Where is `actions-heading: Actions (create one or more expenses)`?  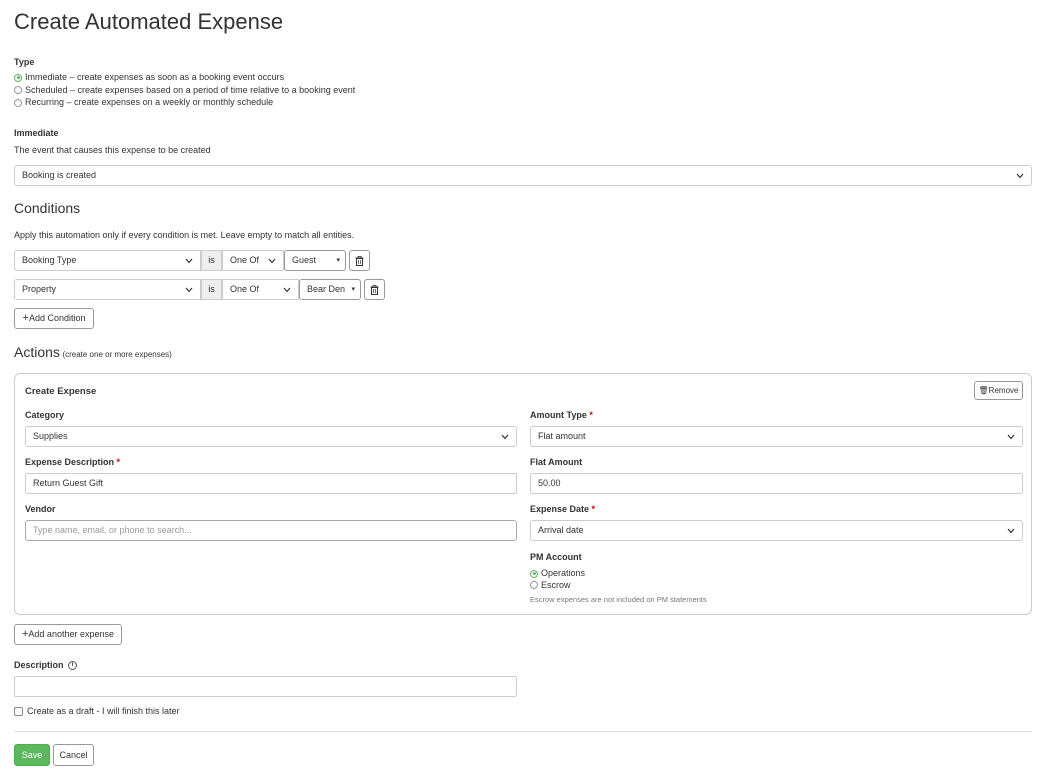
actions-heading: Actions (create one or more expenses) is located at coordinates (93, 352).